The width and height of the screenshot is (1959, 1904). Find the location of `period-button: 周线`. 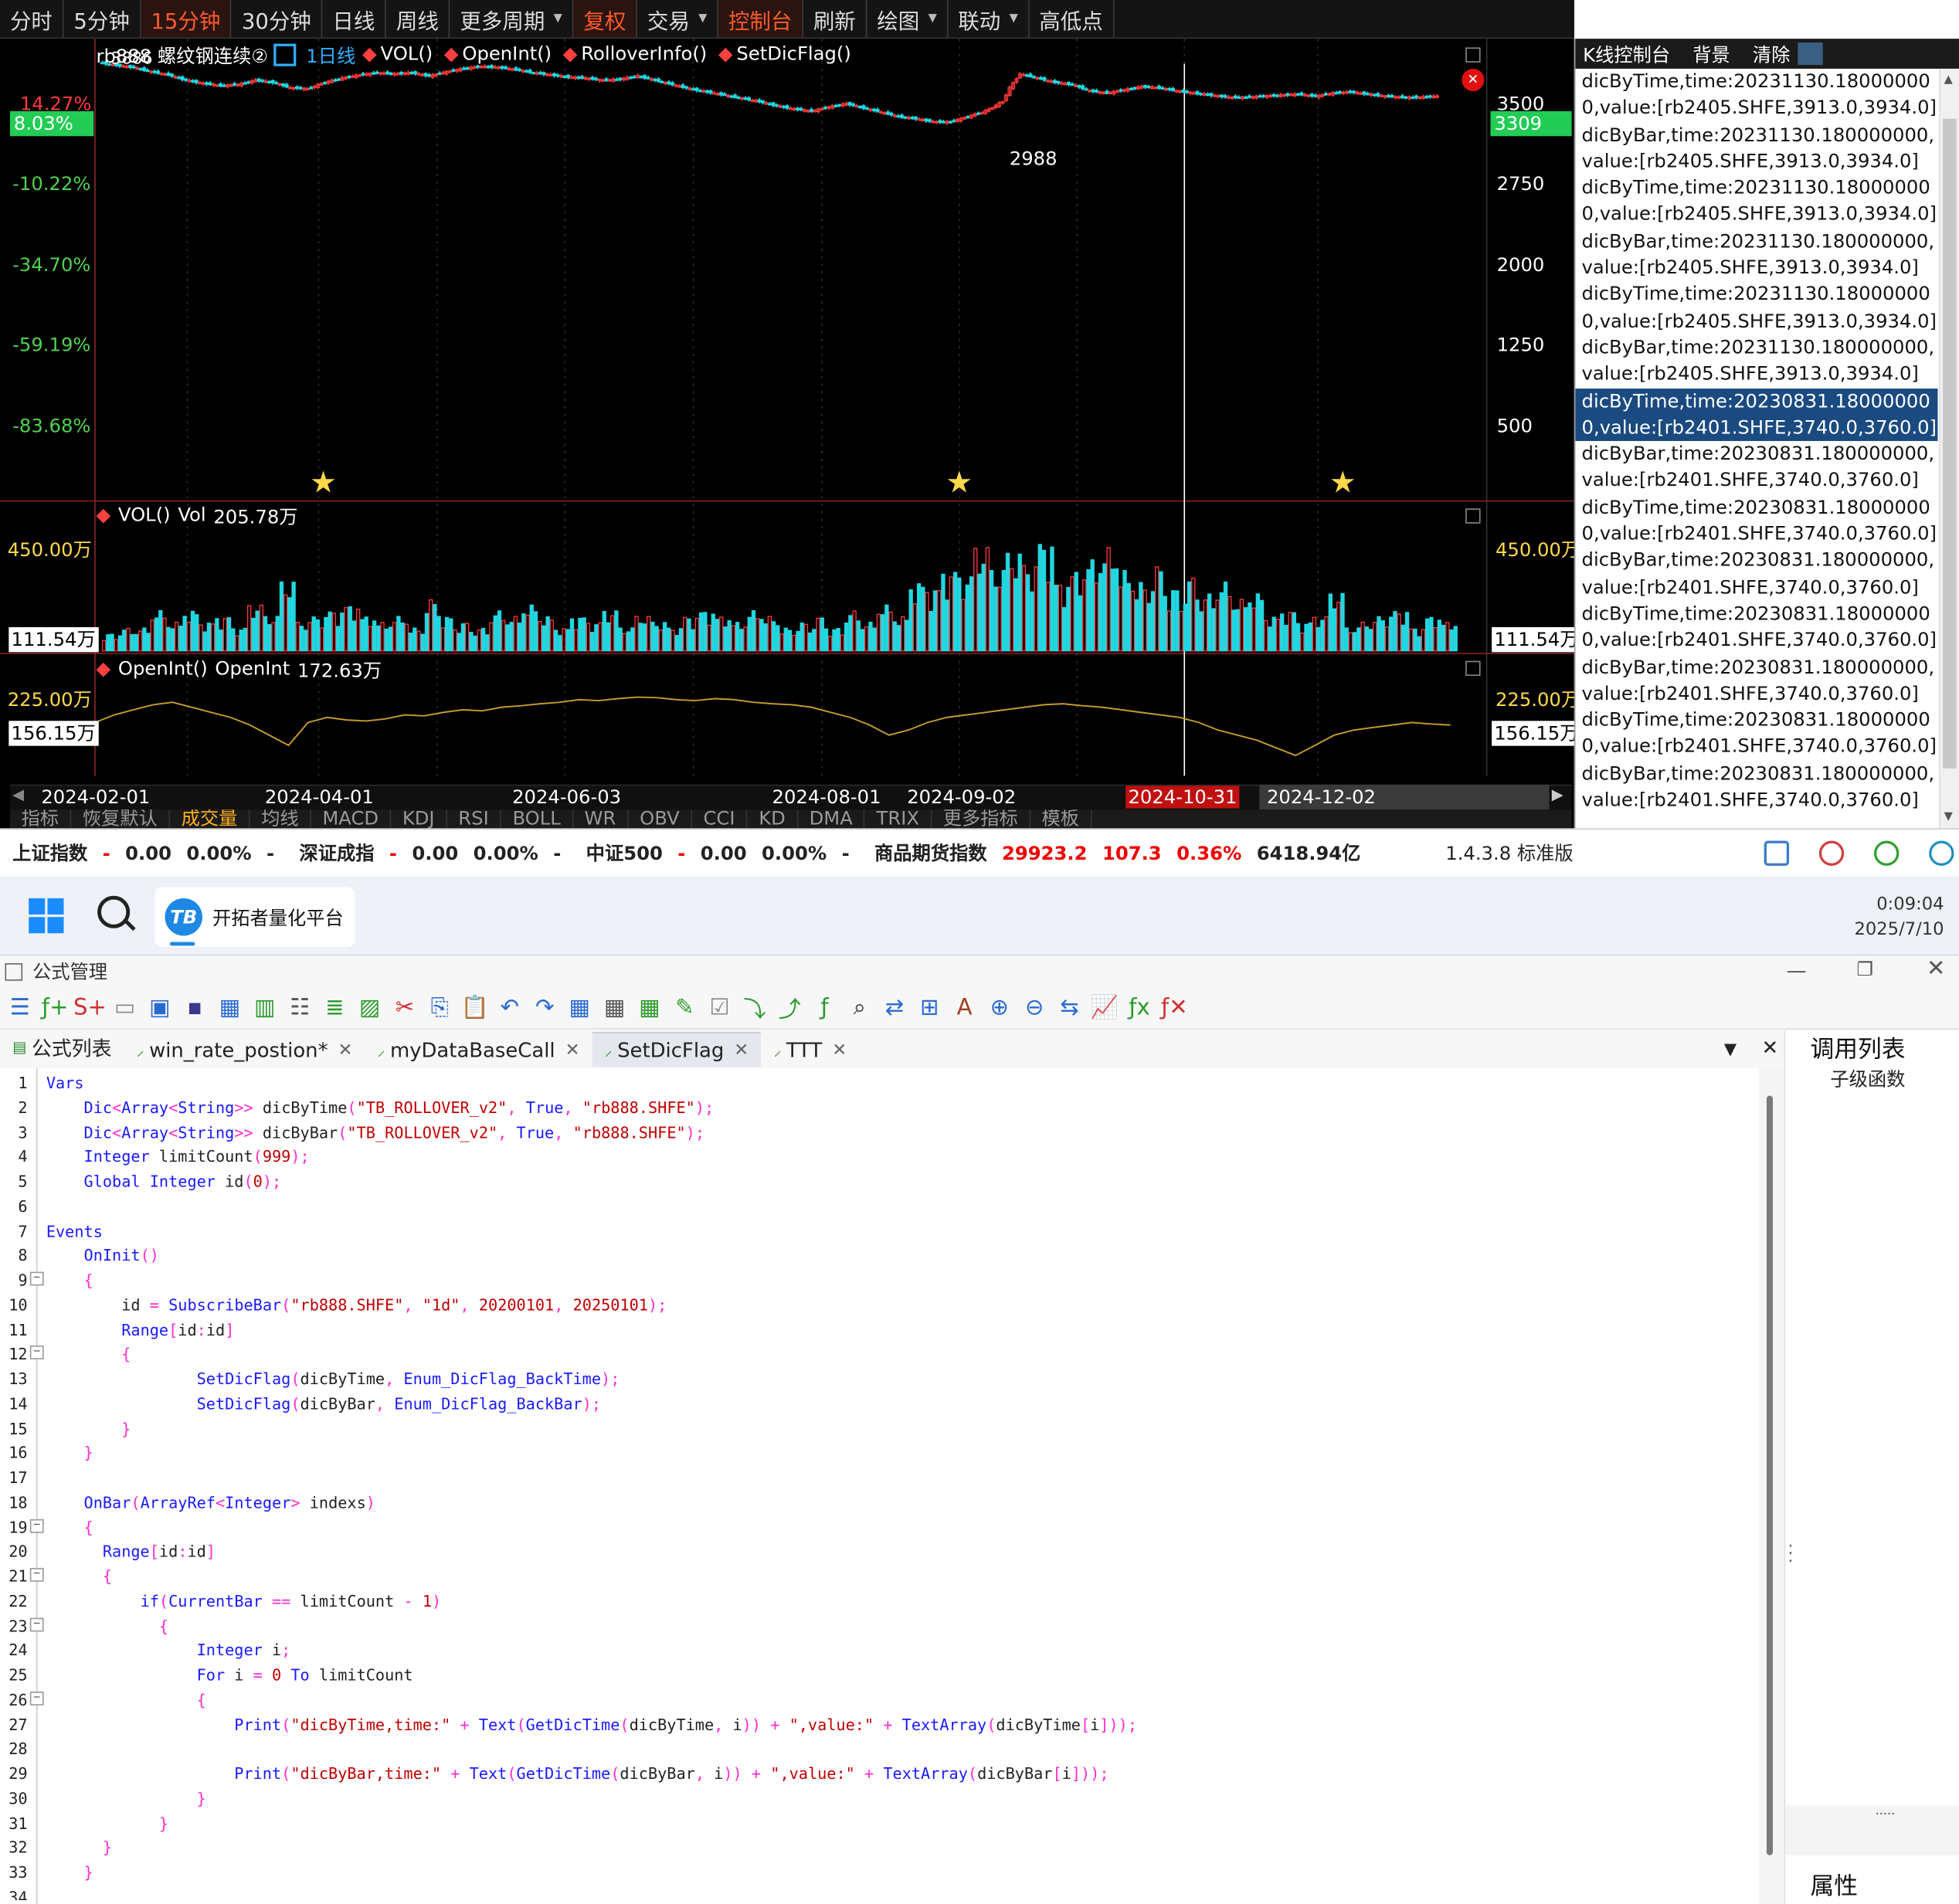

period-button: 周线 is located at coordinates (418, 19).